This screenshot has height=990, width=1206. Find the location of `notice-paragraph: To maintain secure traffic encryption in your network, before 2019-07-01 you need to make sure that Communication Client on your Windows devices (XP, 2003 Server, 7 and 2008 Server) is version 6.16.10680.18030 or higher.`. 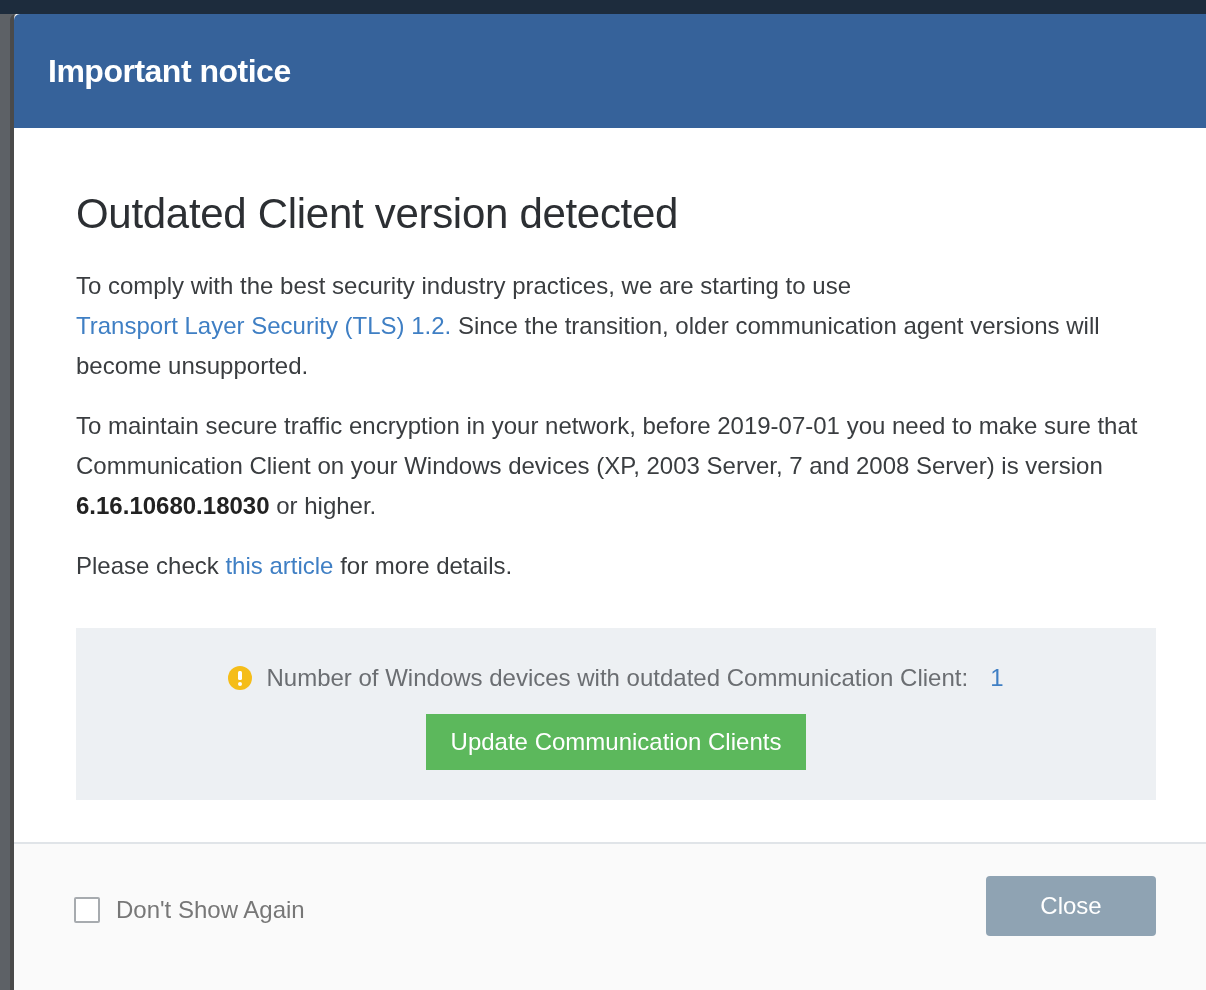

notice-paragraph: To maintain secure traffic encryption in your network, before 2019-07-01 you need to make sure that Communication Client on your Windows devices (XP, 2003 Server, 7 and 2008 Server) is version 6.16.10680.18030 or higher. is located at coordinates (607, 466).